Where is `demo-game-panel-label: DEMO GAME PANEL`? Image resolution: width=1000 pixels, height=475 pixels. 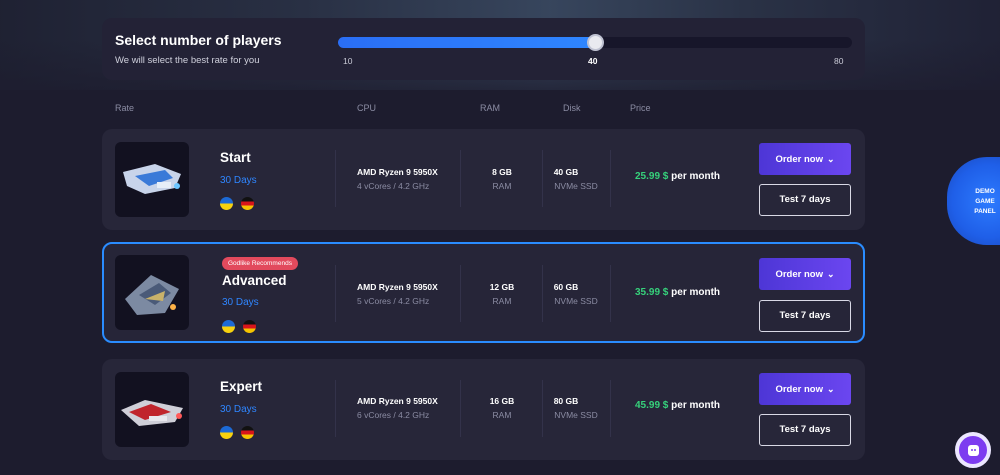 demo-game-panel-label: DEMO GAME PANEL is located at coordinates (982, 202).